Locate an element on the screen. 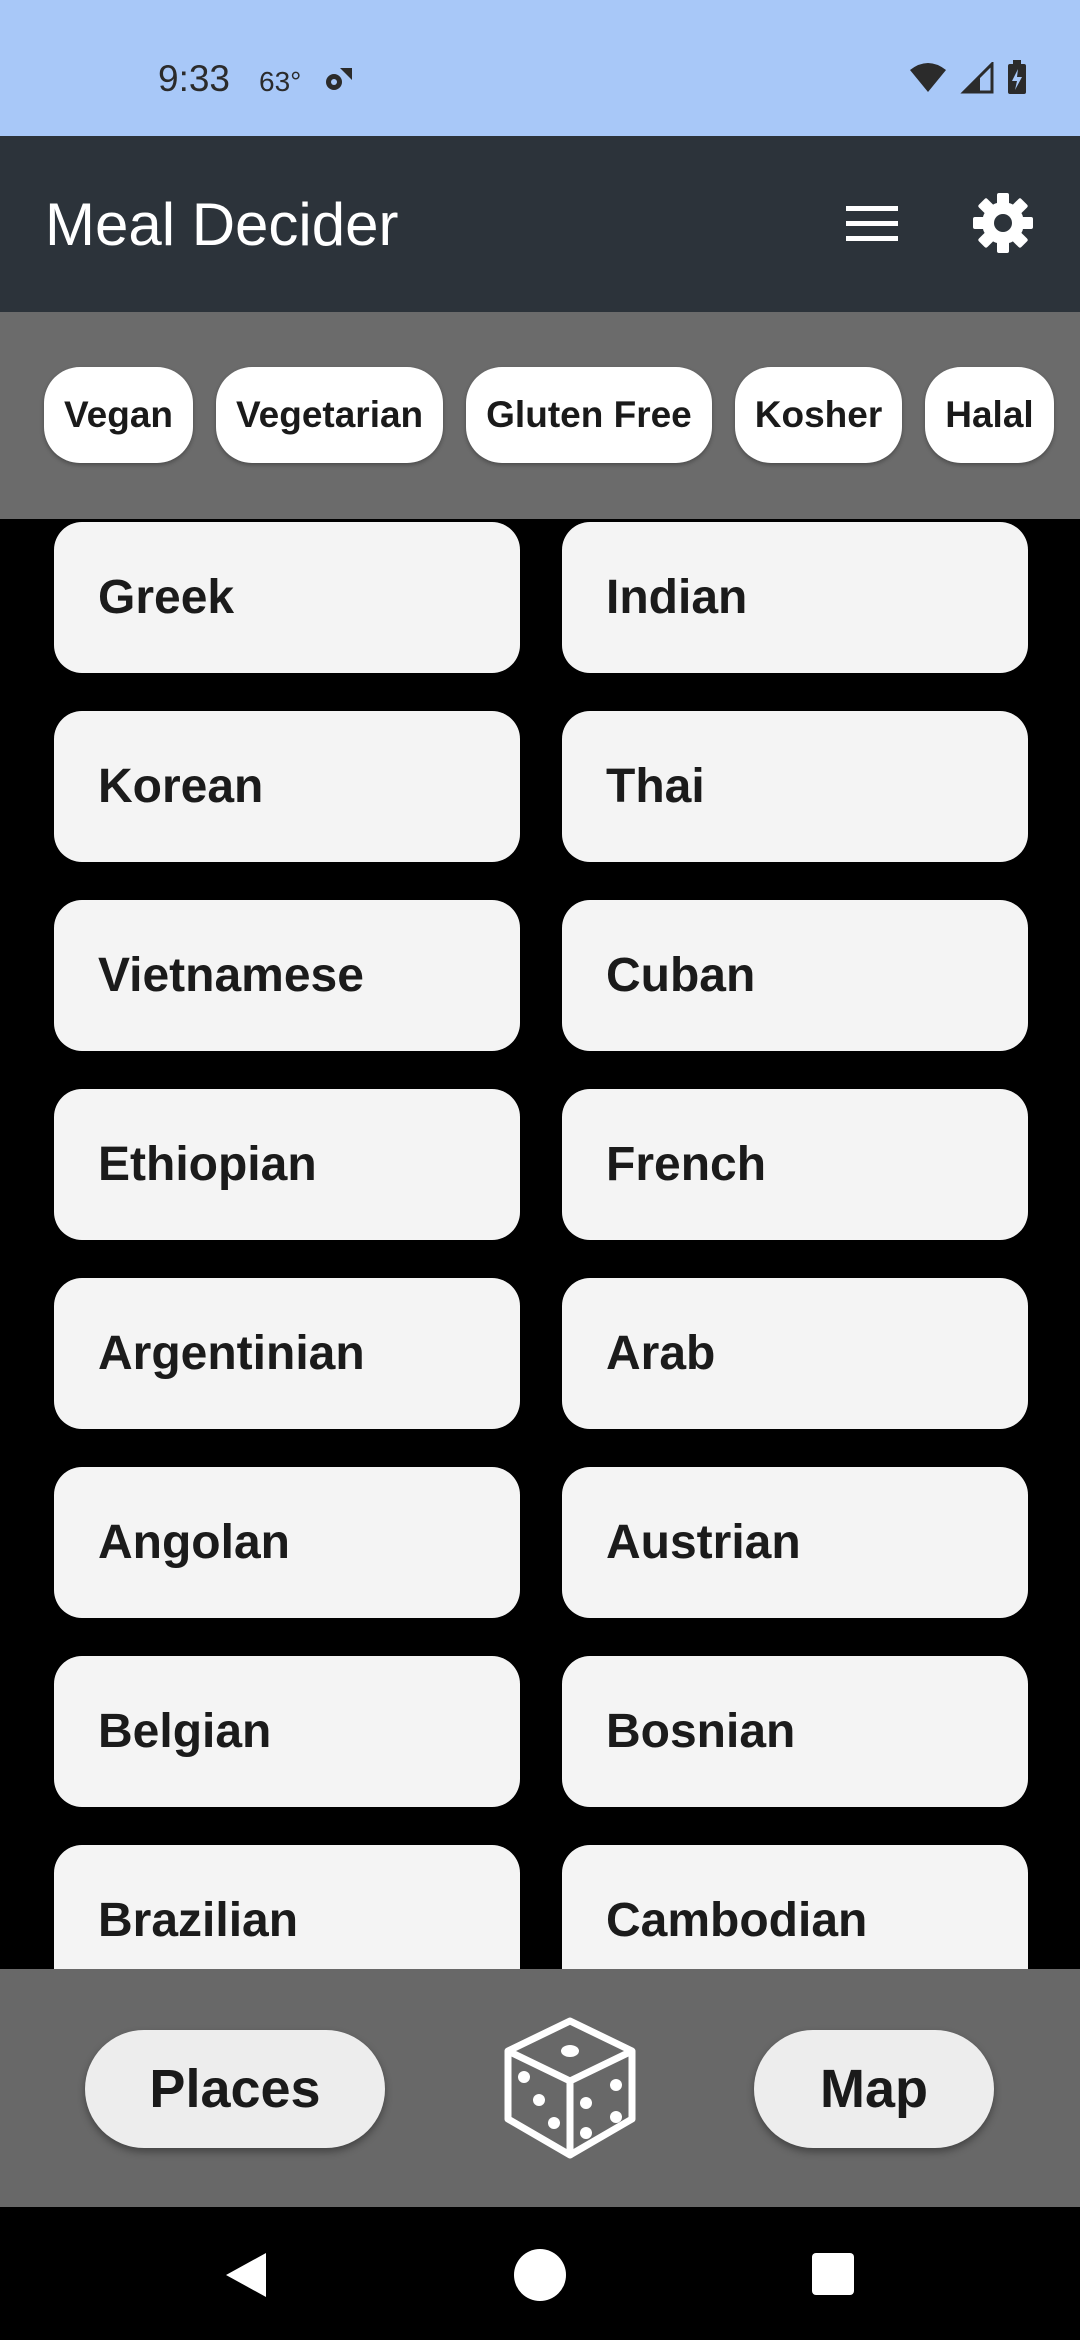  back-icon is located at coordinates (246, 2277).